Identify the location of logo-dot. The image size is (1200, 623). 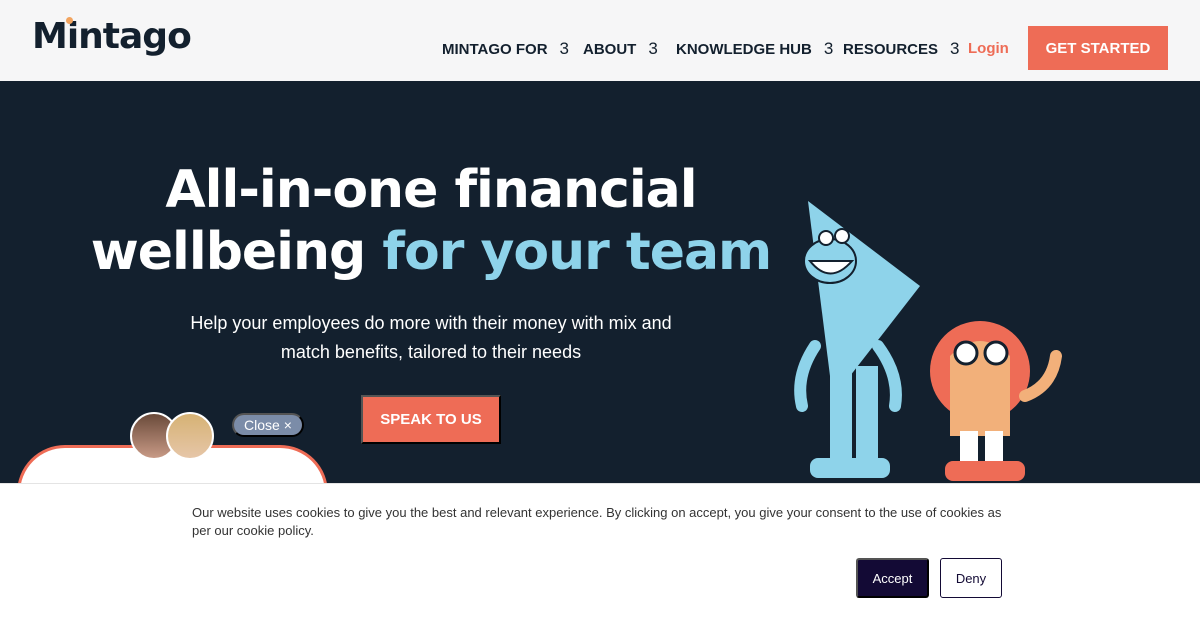
(69, 20).